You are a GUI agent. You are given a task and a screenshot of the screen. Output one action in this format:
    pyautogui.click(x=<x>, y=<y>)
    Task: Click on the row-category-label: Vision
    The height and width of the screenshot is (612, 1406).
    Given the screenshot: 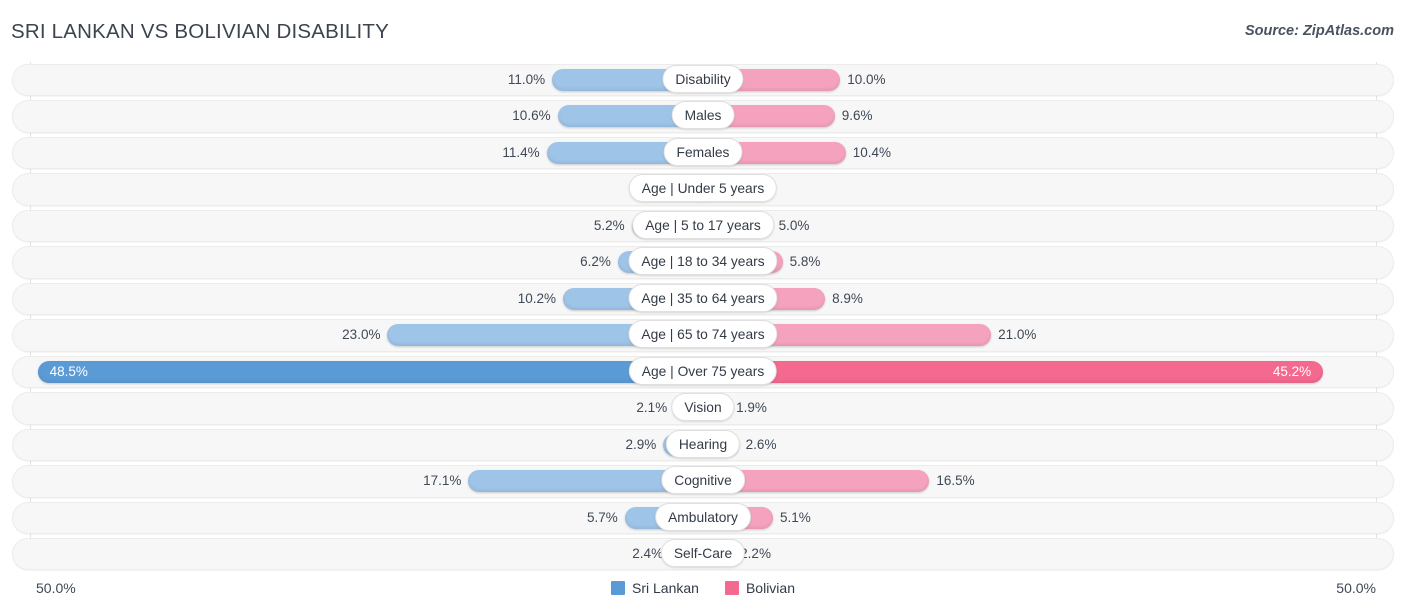 What is the action you would take?
    pyautogui.click(x=703, y=407)
    